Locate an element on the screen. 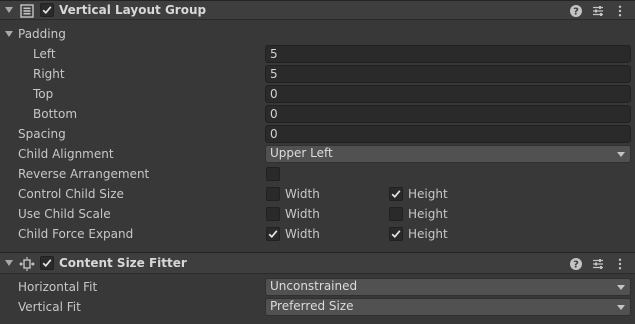 The height and width of the screenshot is (324, 635). component-title: Content Size Fitter is located at coordinates (123, 263).